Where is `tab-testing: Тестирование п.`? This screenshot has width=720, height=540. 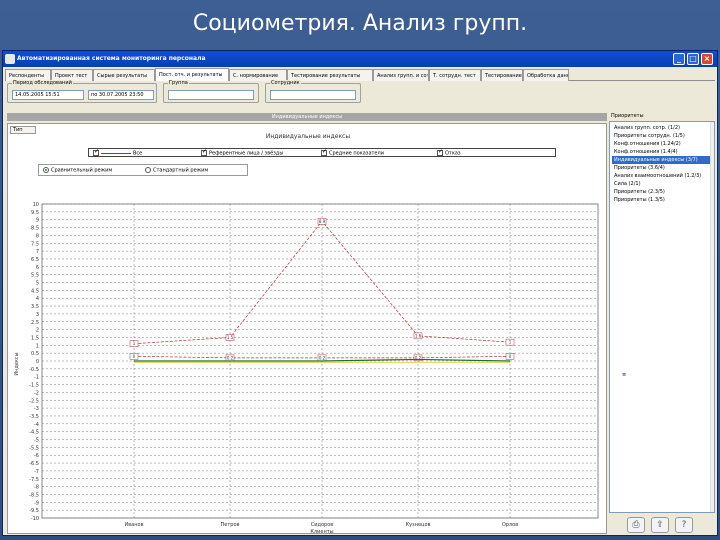 tab-testing: Тестирование п. is located at coordinates (502, 75).